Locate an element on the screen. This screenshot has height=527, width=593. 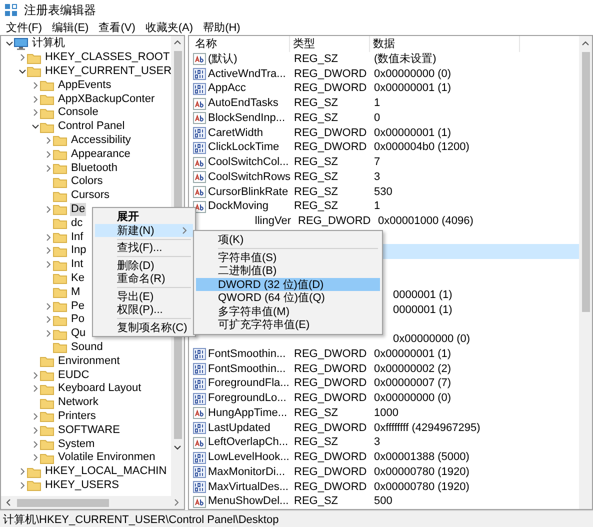
value-data: 530 is located at coordinates (382, 192).